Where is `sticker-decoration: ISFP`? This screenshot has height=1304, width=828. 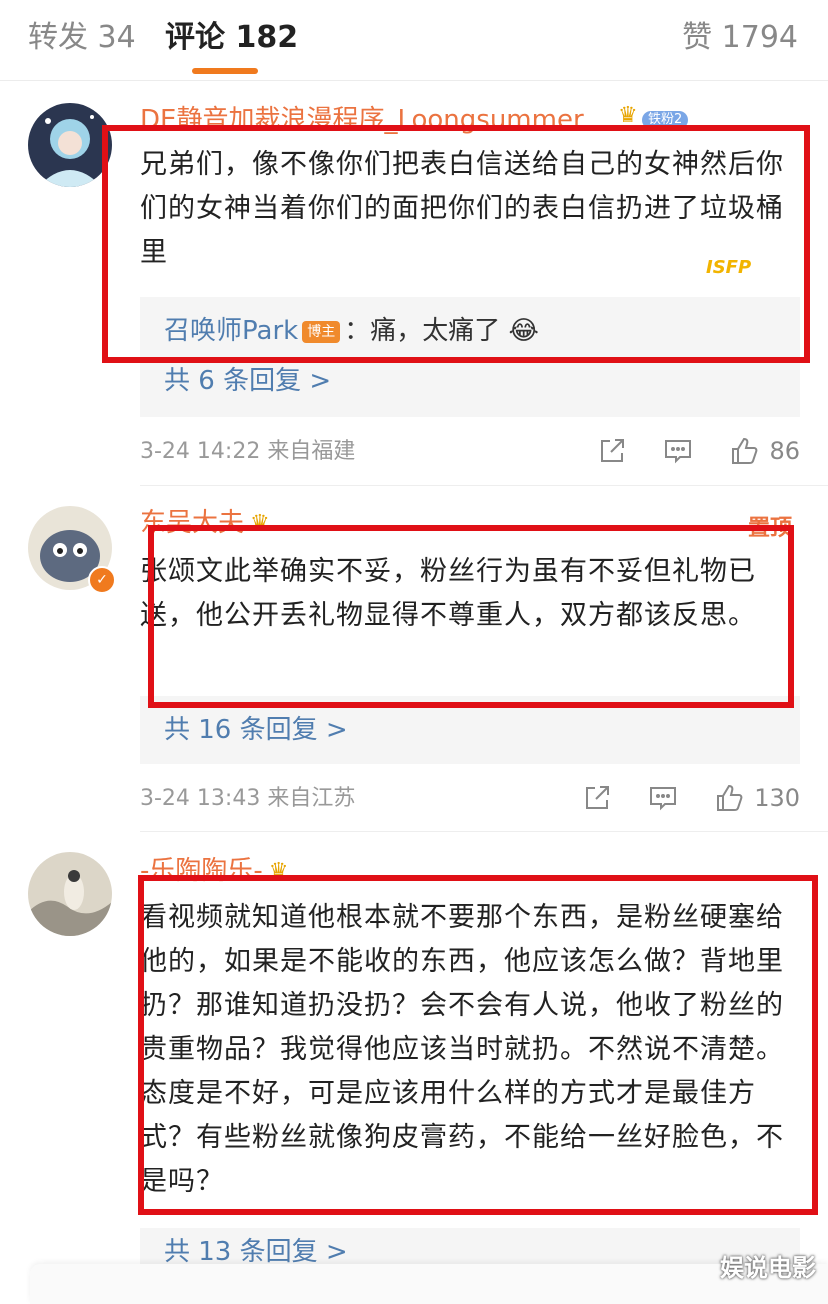 sticker-decoration: ISFP is located at coordinates (728, 267).